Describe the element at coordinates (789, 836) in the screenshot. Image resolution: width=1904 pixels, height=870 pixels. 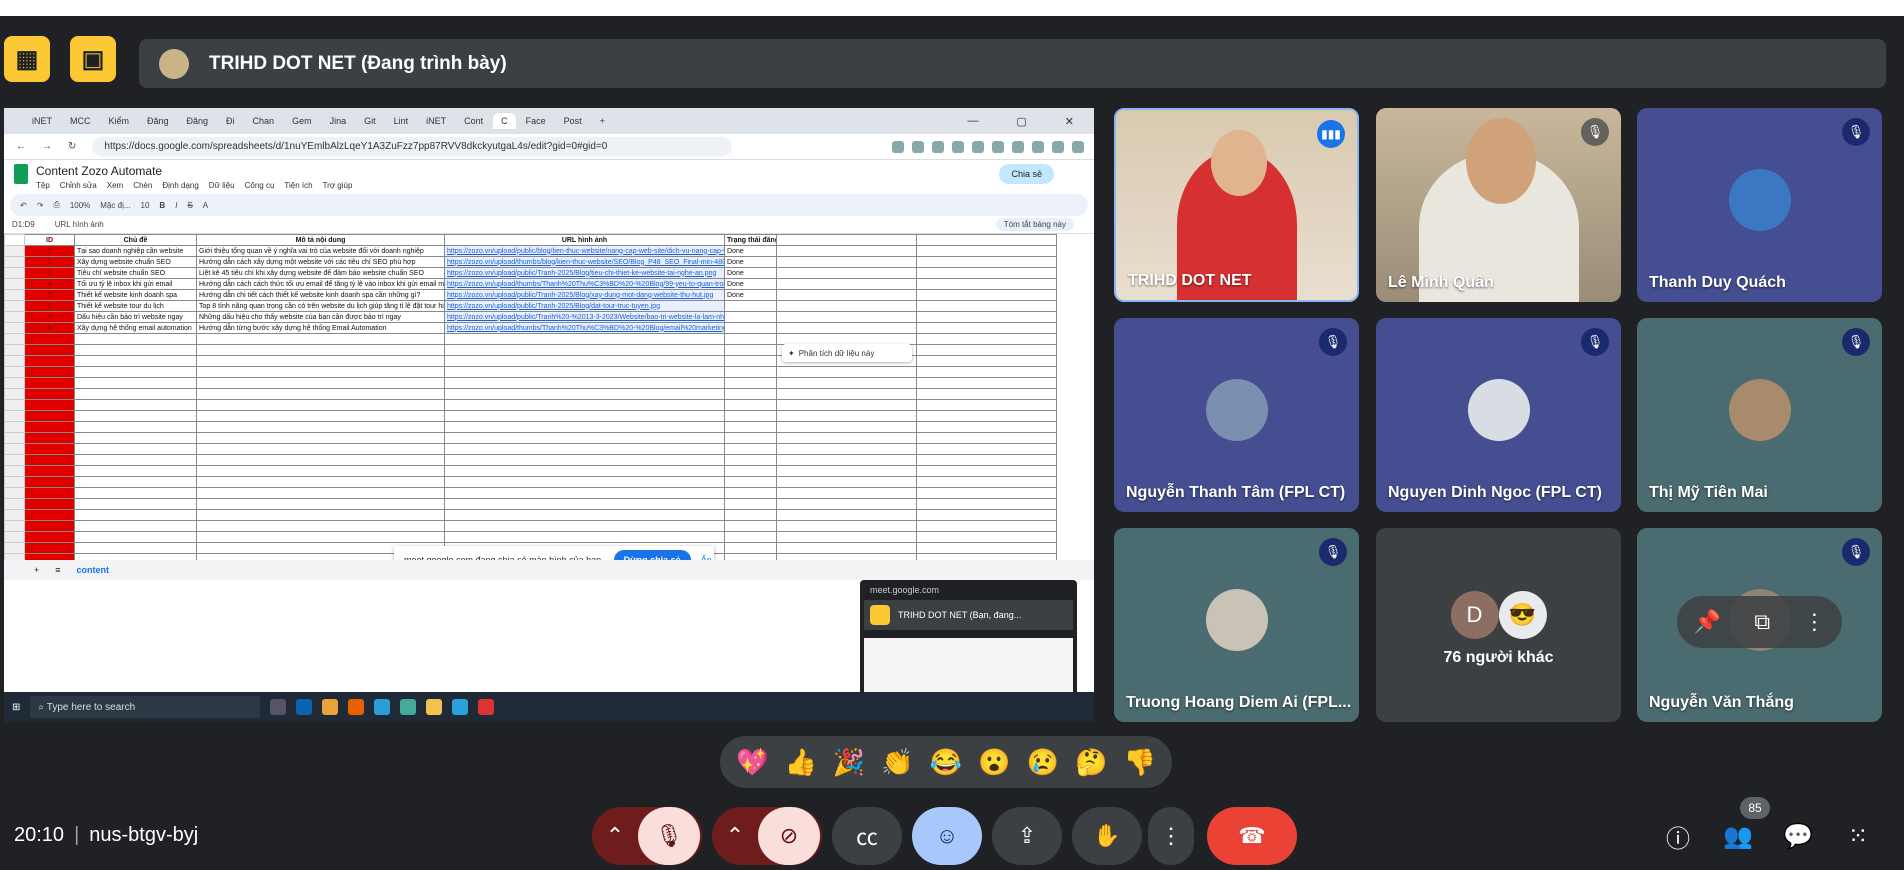
I see `camera-off-button: ⊘` at that location.